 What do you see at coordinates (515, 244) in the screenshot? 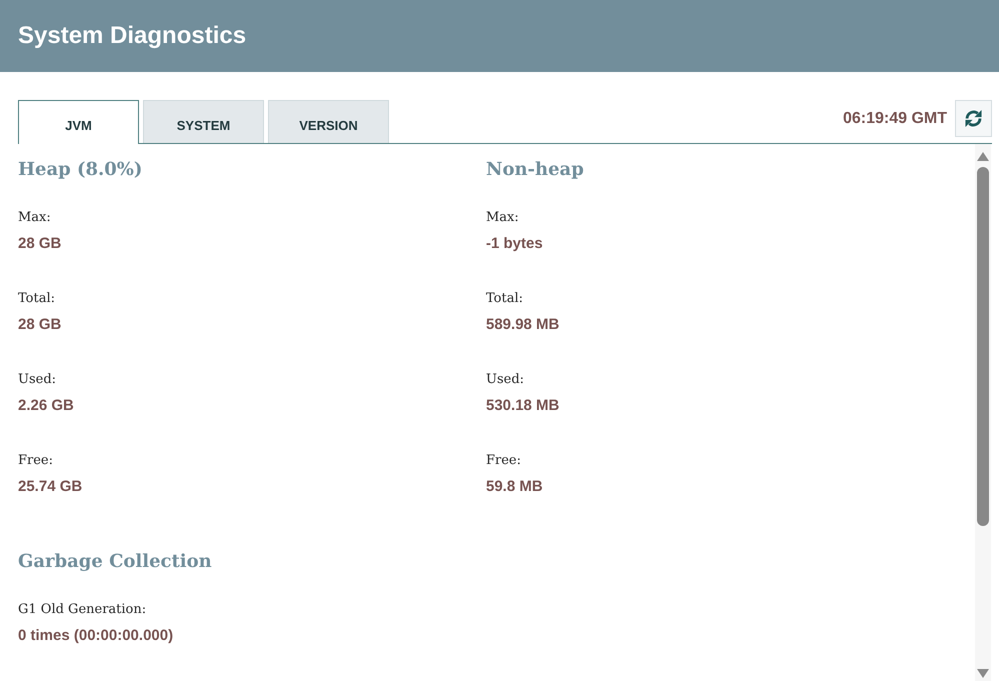
I see `stat-value: -1 bytes` at bounding box center [515, 244].